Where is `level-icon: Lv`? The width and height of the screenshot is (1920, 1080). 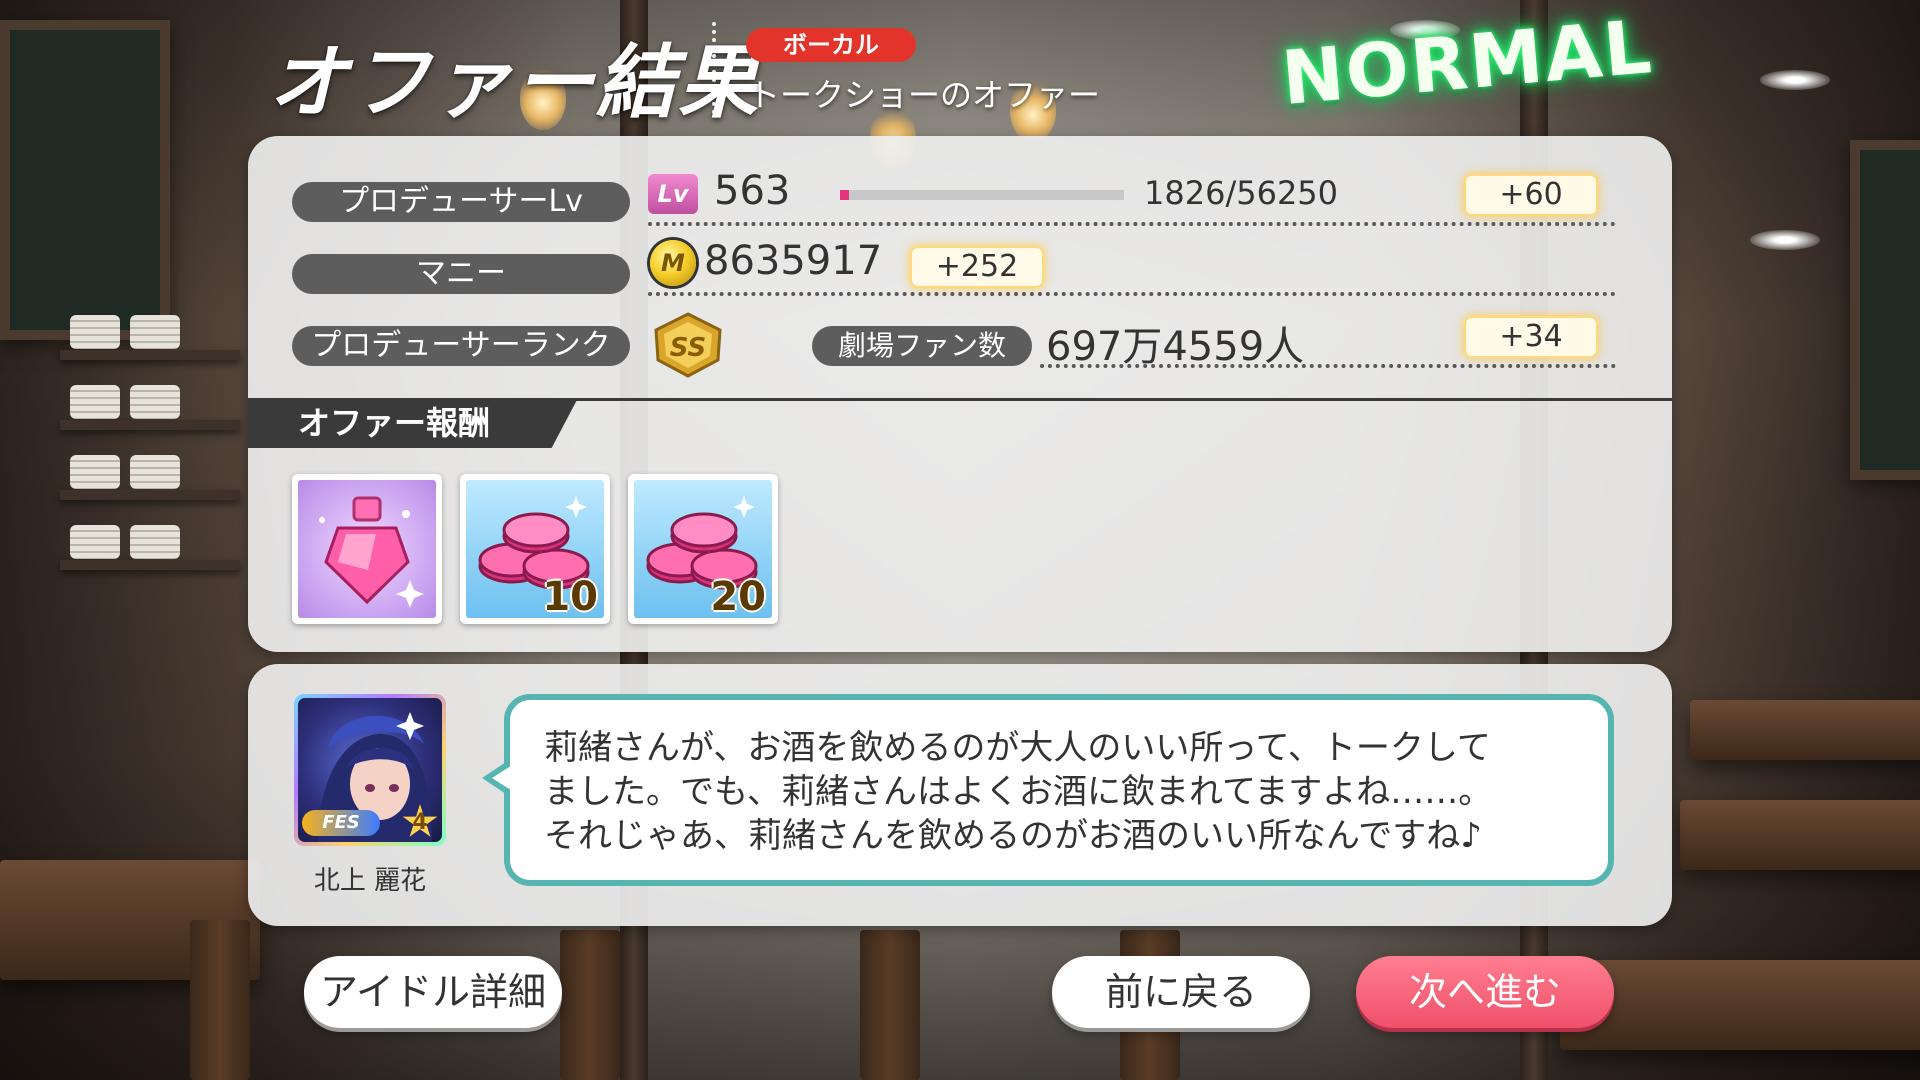 level-icon: Lv is located at coordinates (673, 194).